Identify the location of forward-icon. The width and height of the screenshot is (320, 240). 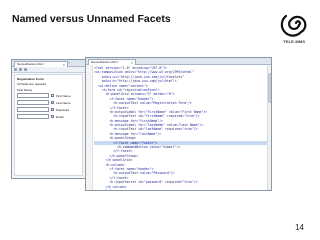
(20, 69).